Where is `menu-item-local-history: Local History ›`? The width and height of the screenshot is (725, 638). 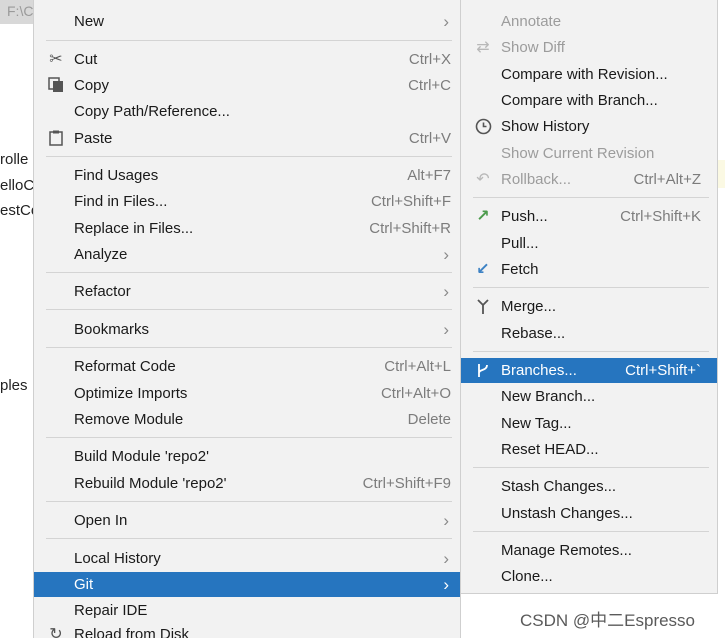
menu-item-local-history: Local History › is located at coordinates (247, 558).